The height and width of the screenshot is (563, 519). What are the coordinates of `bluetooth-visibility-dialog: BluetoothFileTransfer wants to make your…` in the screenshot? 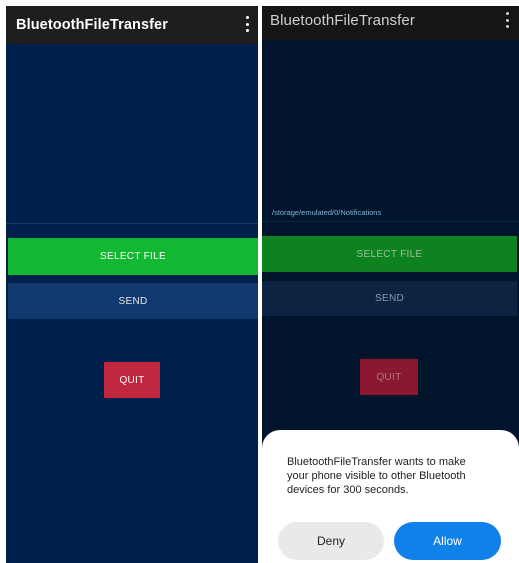 It's located at (390, 496).